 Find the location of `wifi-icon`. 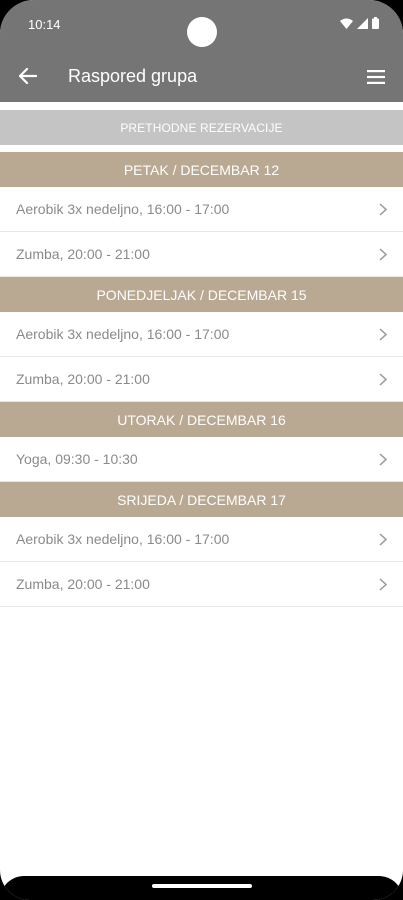

wifi-icon is located at coordinates (346, 25).